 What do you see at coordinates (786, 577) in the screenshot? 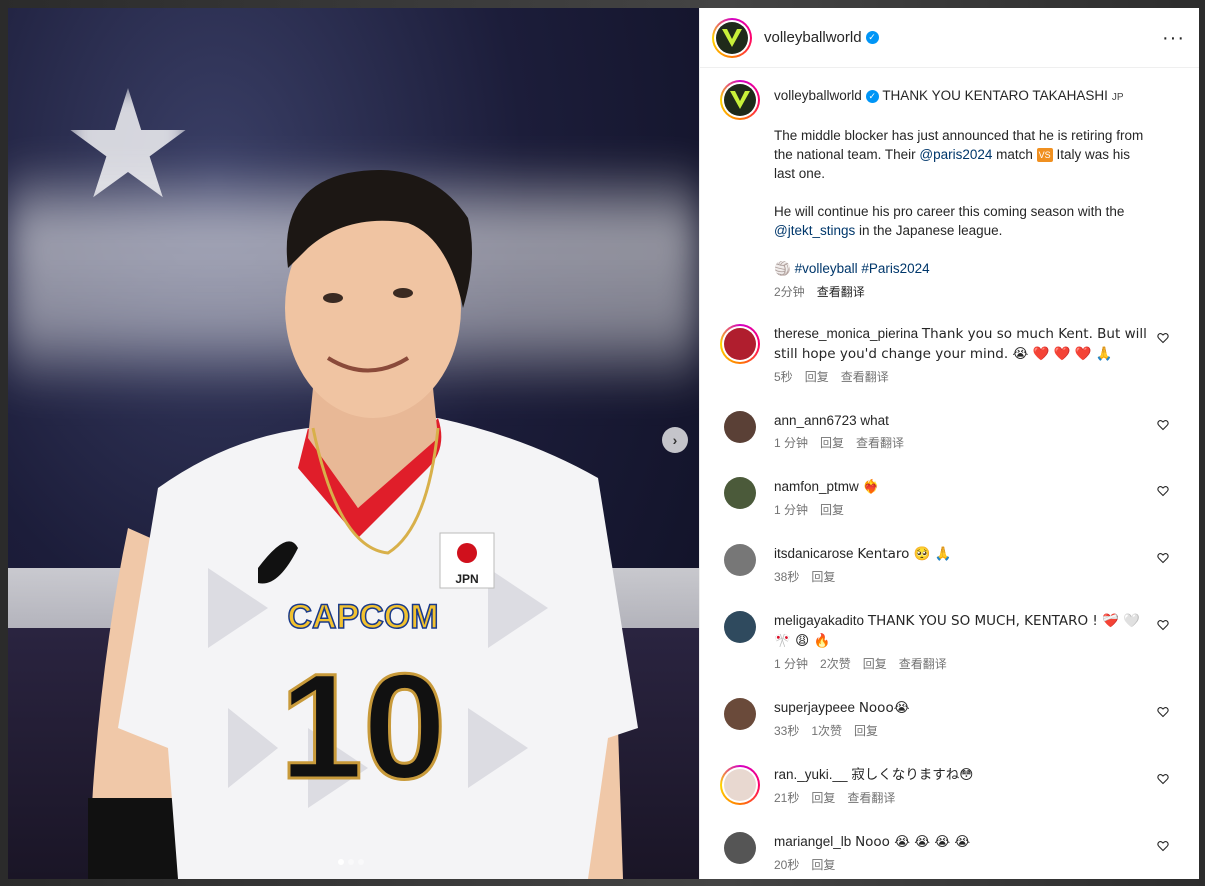
I see `comment-time: 38秒` at bounding box center [786, 577].